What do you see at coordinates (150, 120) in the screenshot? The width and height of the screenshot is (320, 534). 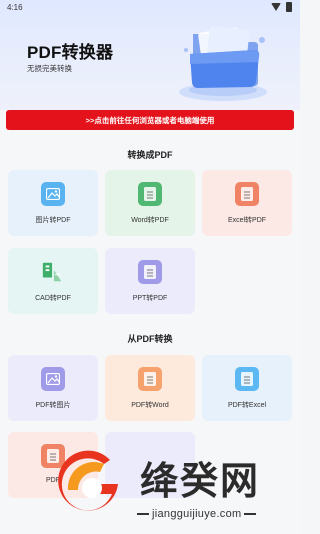 I see `promo-banner-button: >>点击前往任何浏览器或者电脑端使用` at bounding box center [150, 120].